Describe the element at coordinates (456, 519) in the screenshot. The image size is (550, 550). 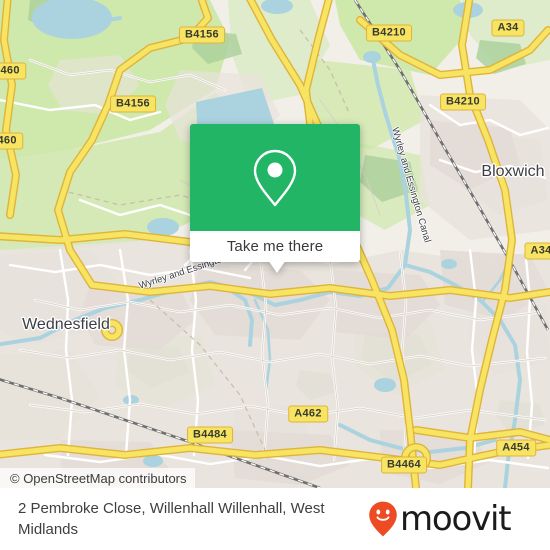
I see `moovit-wordmark: moovit` at that location.